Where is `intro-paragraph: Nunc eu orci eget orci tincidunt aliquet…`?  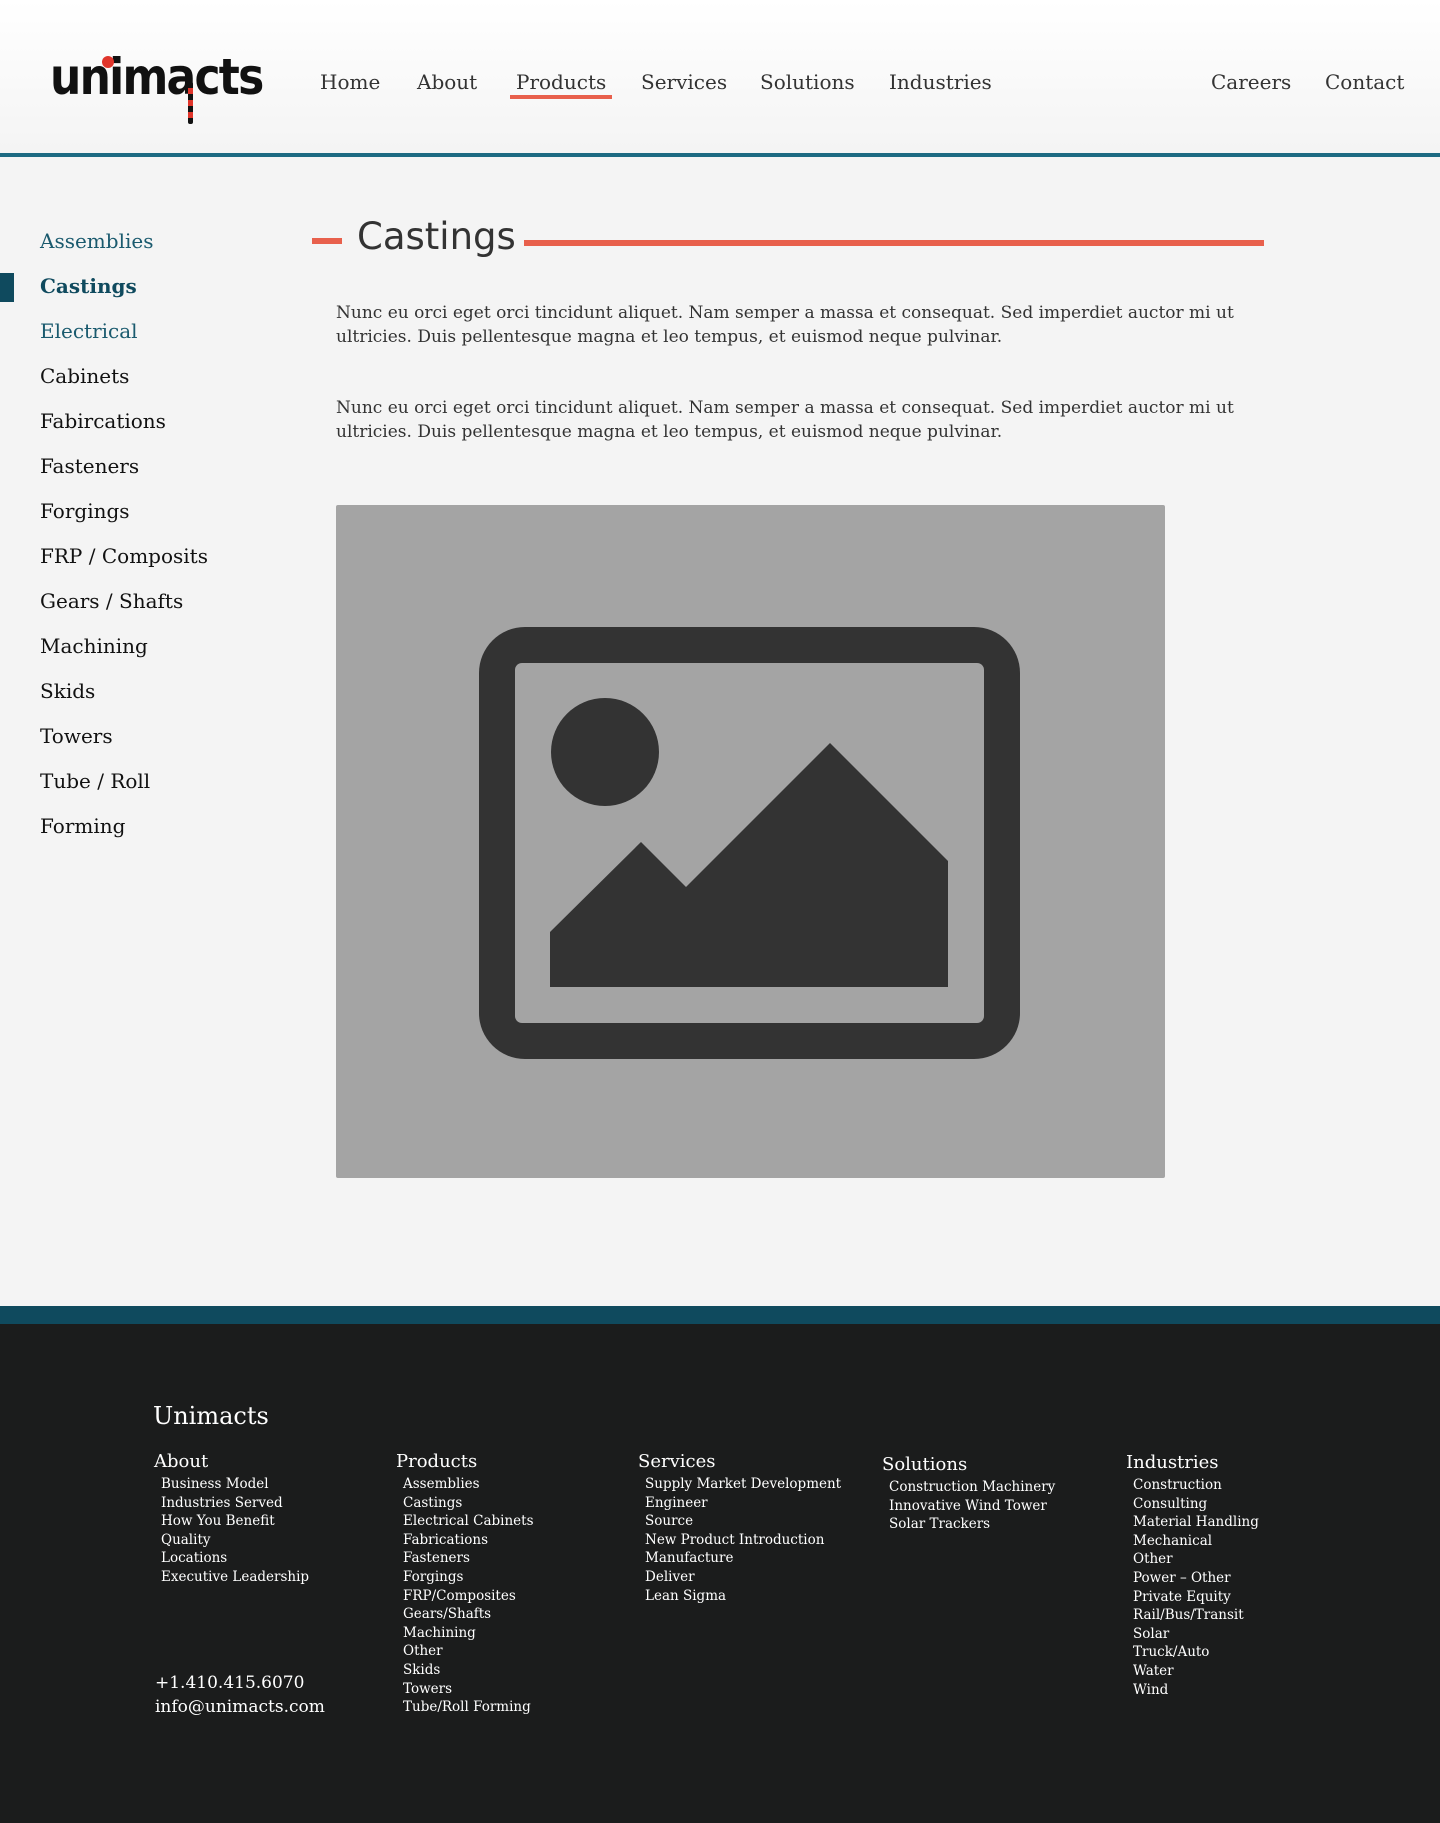 intro-paragraph: Nunc eu orci eget orci tincidunt aliquet… is located at coordinates (785, 325).